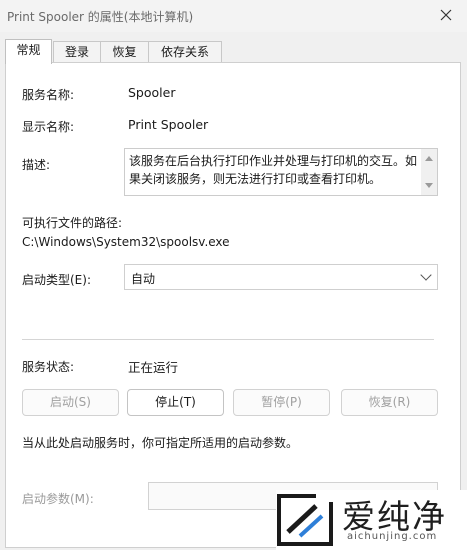  Describe the element at coordinates (70, 402) in the screenshot. I see `start-button: 启动(S)` at that location.